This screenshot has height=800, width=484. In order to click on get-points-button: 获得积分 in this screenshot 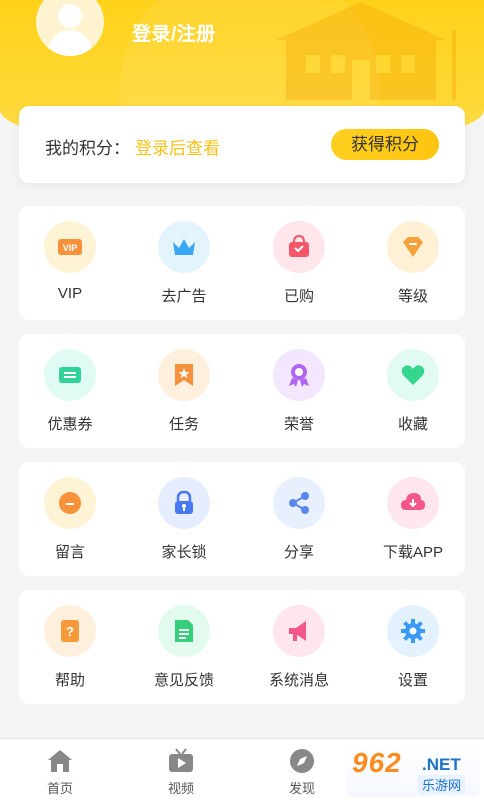, I will do `click(385, 144)`.